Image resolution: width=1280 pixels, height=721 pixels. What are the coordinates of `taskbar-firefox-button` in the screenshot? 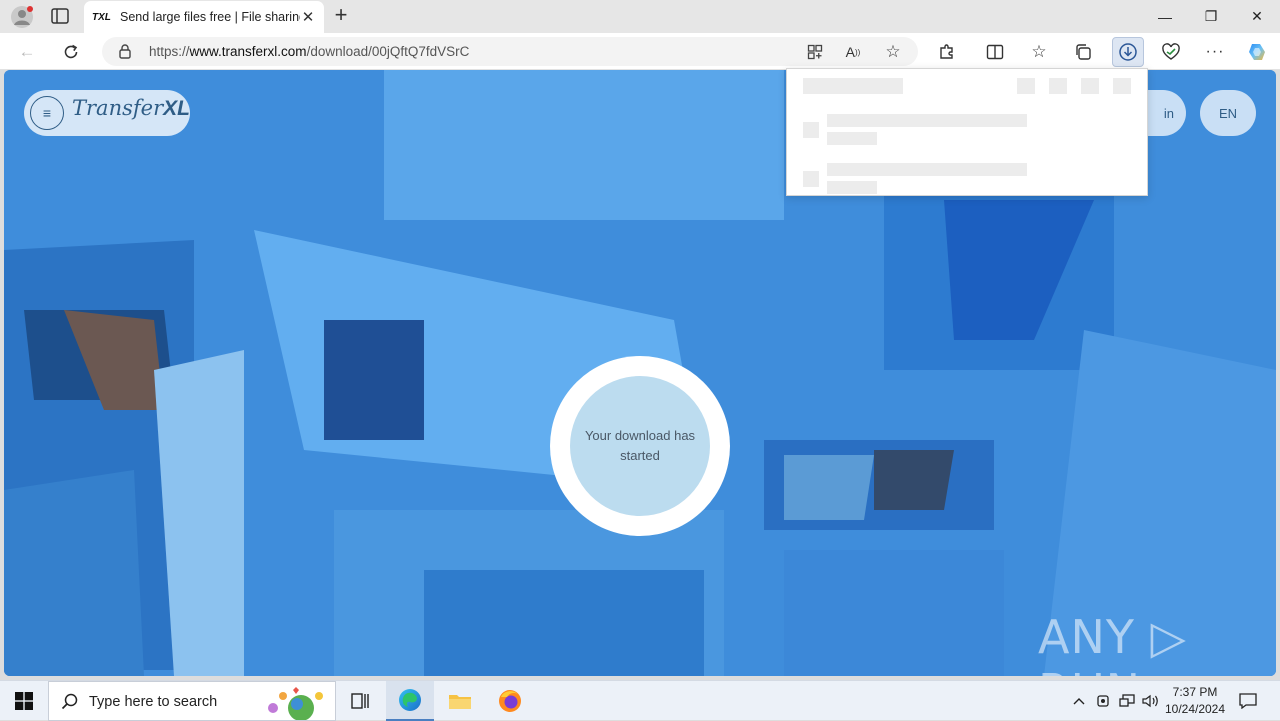 It's located at (510, 701).